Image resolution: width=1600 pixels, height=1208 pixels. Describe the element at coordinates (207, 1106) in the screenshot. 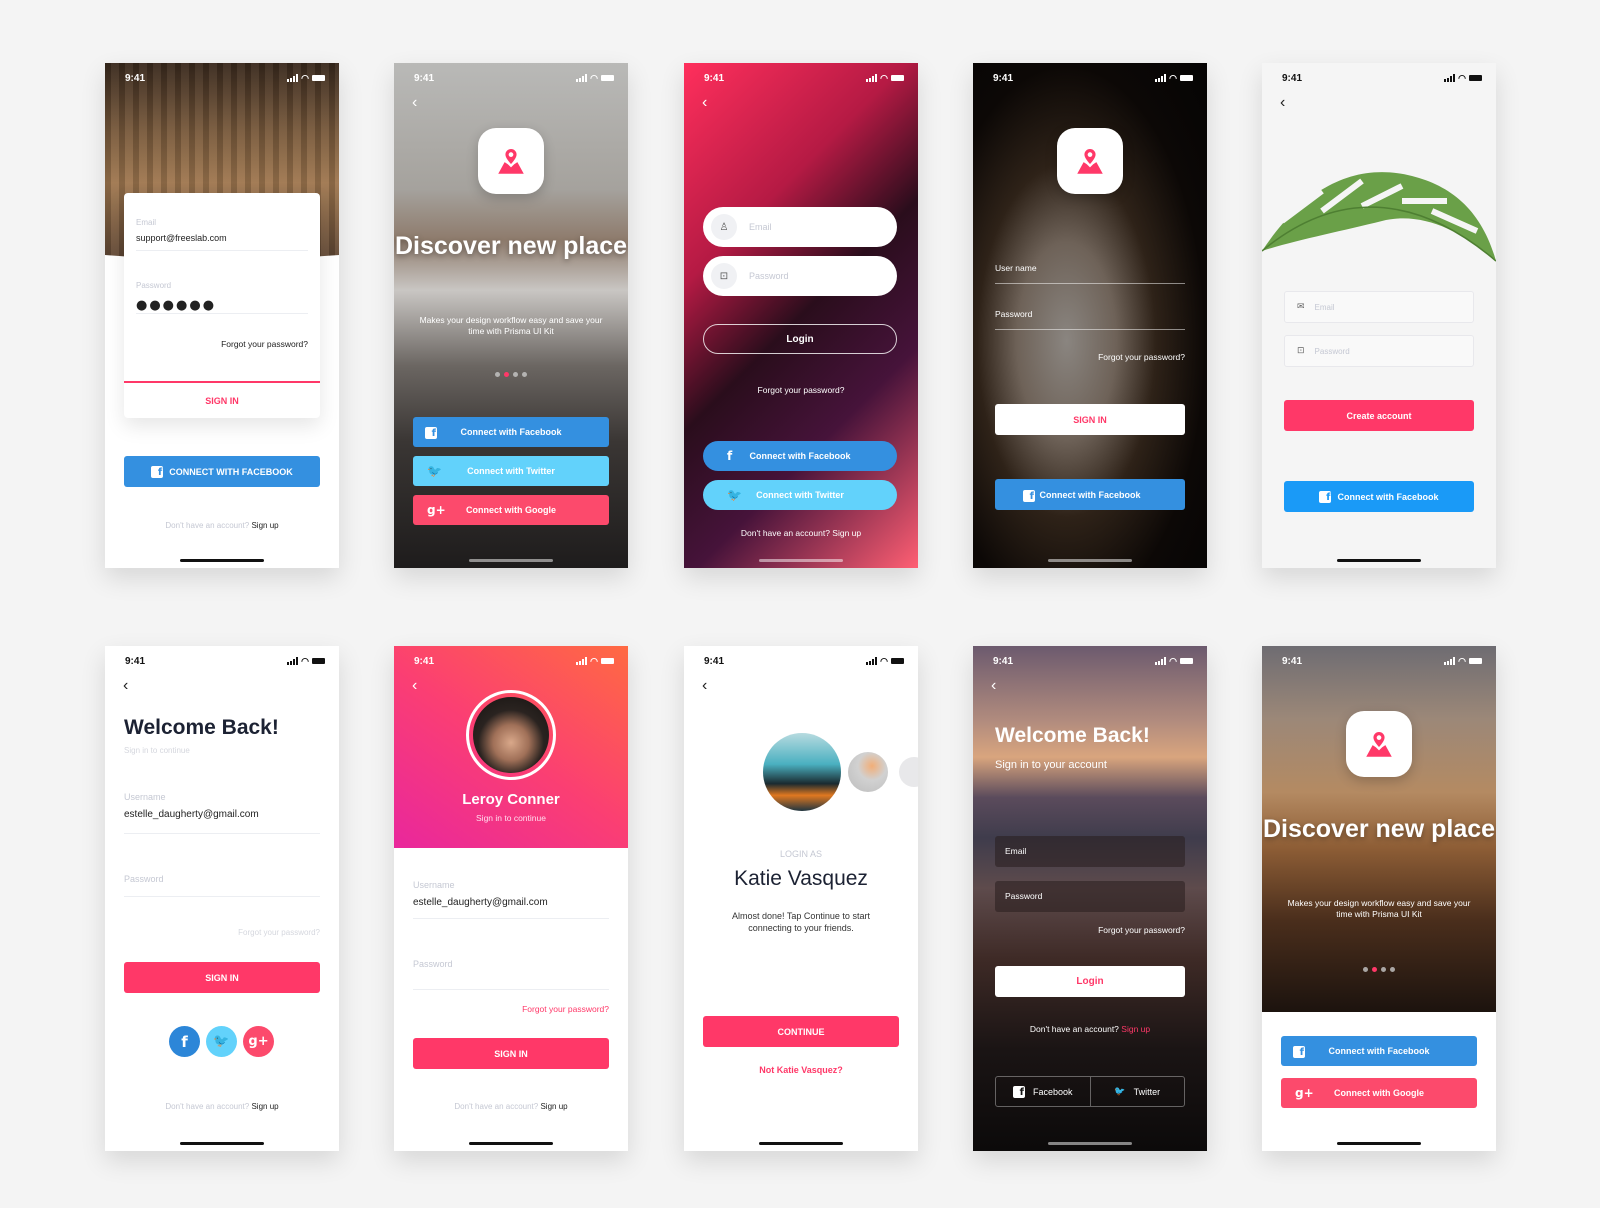

I see `no-account-text: Don't have an account?` at that location.